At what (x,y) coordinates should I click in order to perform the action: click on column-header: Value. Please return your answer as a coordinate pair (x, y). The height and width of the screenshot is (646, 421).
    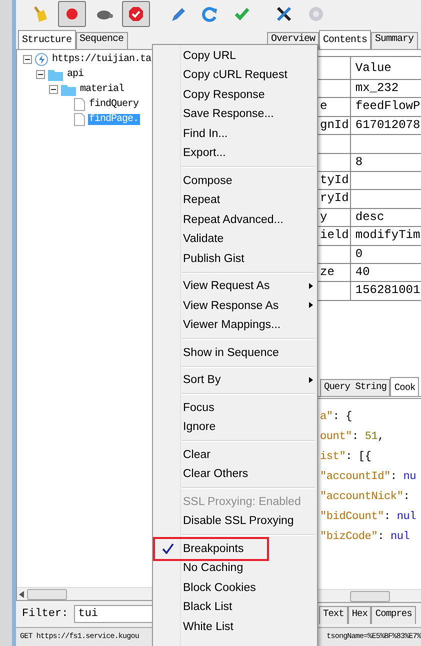
    Looking at the image, I should click on (373, 68).